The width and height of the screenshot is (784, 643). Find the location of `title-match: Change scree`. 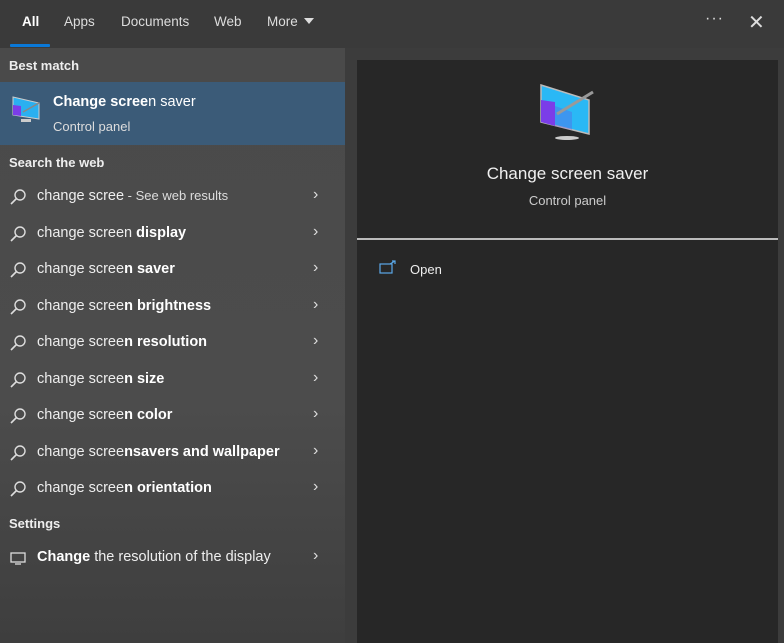

title-match: Change scree is located at coordinates (101, 102).